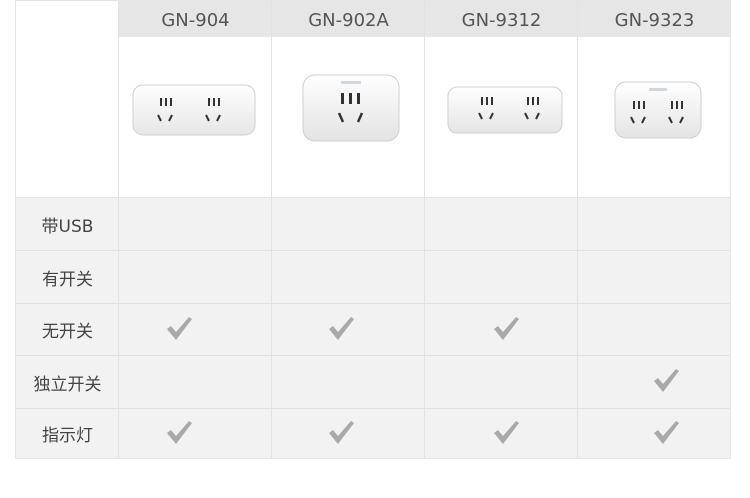 This screenshot has height=498, width=750. Describe the element at coordinates (348, 20) in the screenshot. I see `column-header-2: GN-902A` at that location.